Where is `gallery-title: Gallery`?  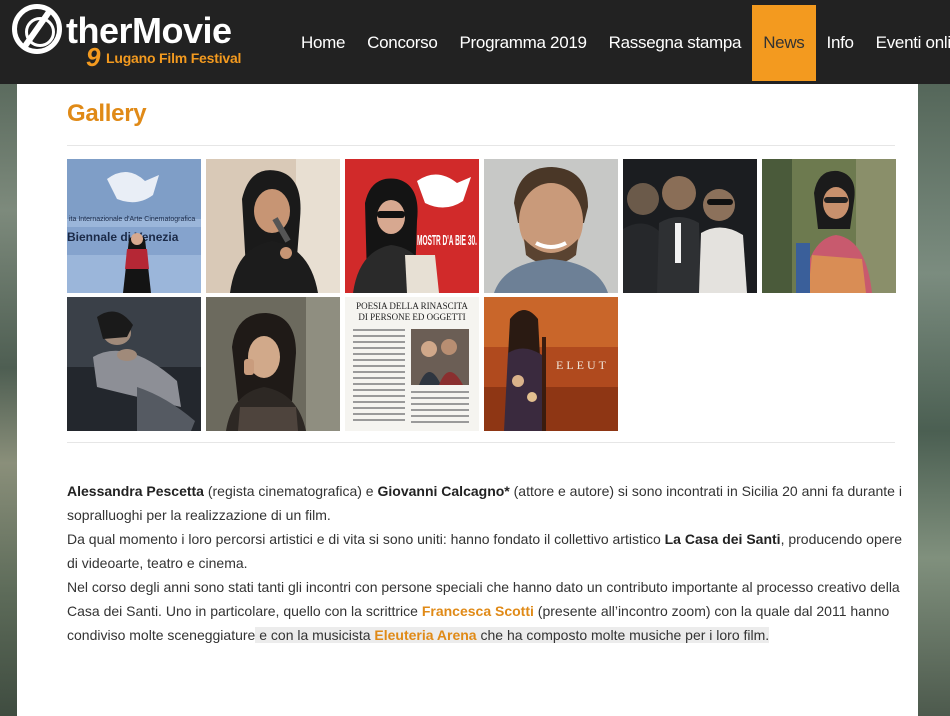 gallery-title: Gallery is located at coordinates (107, 113).